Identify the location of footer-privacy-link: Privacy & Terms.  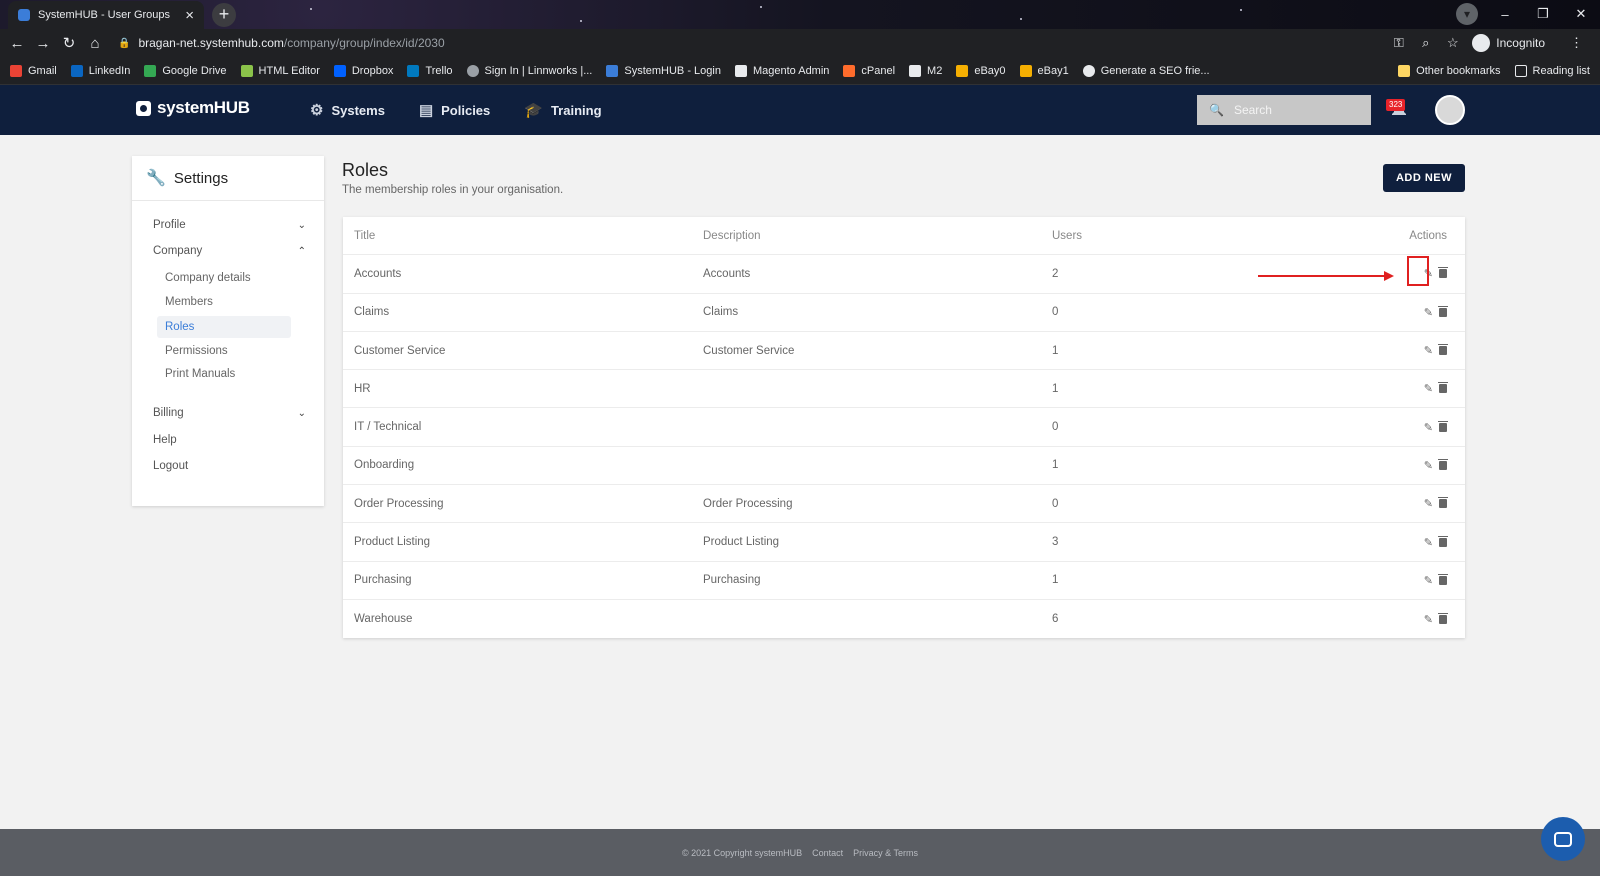
(885, 853).